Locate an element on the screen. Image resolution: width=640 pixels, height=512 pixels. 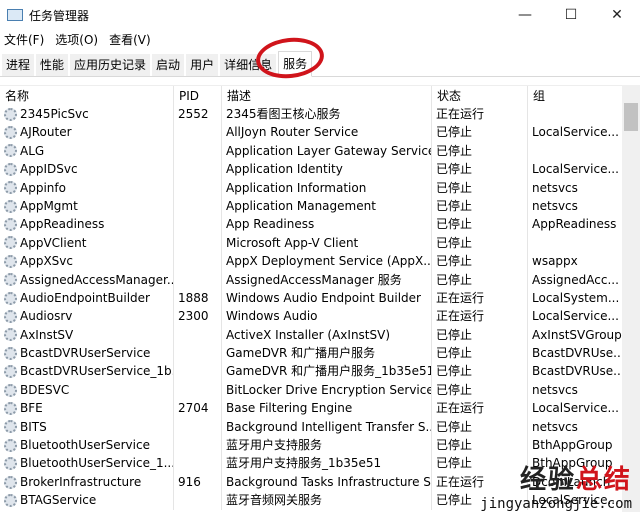
cell-description: Application Information is located at coordinates (327, 187).